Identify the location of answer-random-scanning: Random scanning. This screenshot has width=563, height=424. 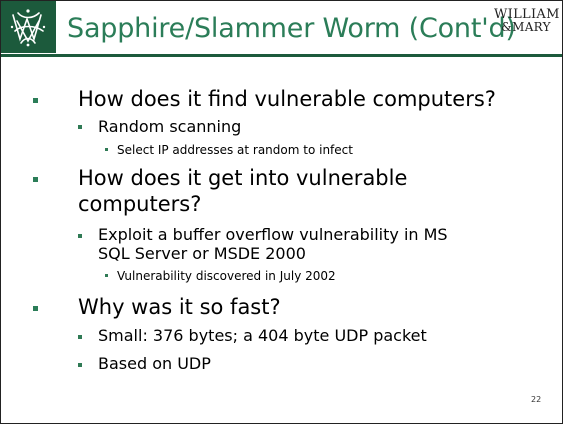
(170, 126).